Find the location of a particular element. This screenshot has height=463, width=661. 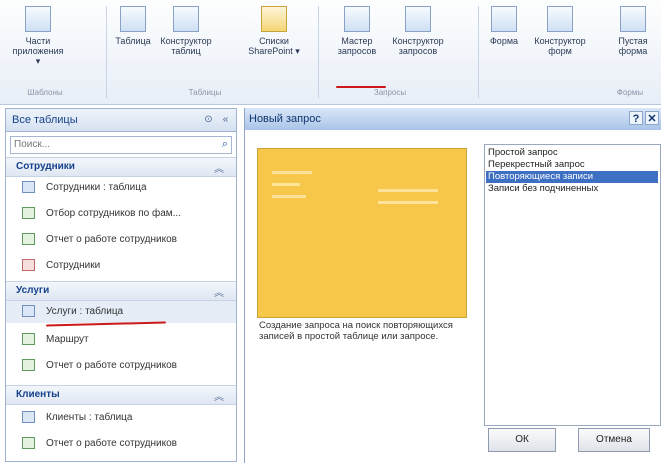

table-design-button: Конструктор таблиц is located at coordinates (186, 31).